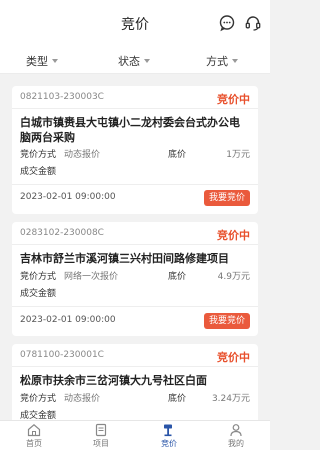  I want to click on gavel-icon, so click(168, 430).